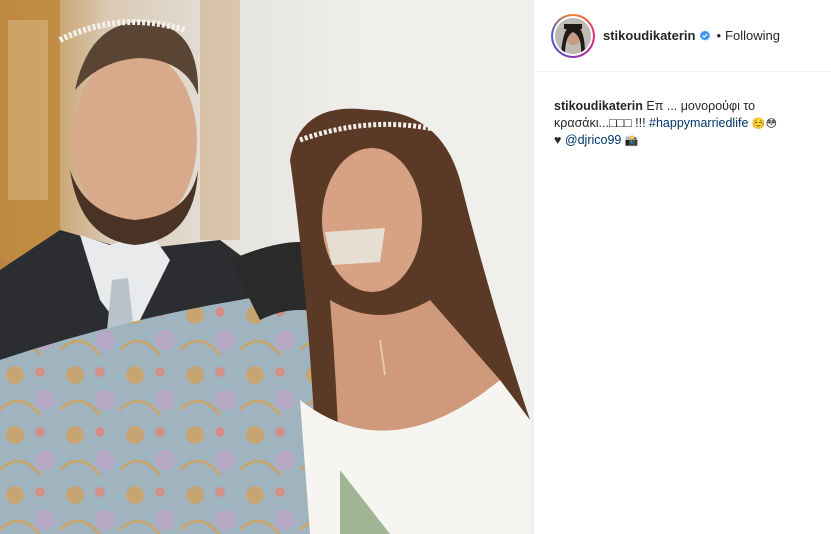  Describe the element at coordinates (640, 123) in the screenshot. I see `caption-exclamation: !!!` at that location.